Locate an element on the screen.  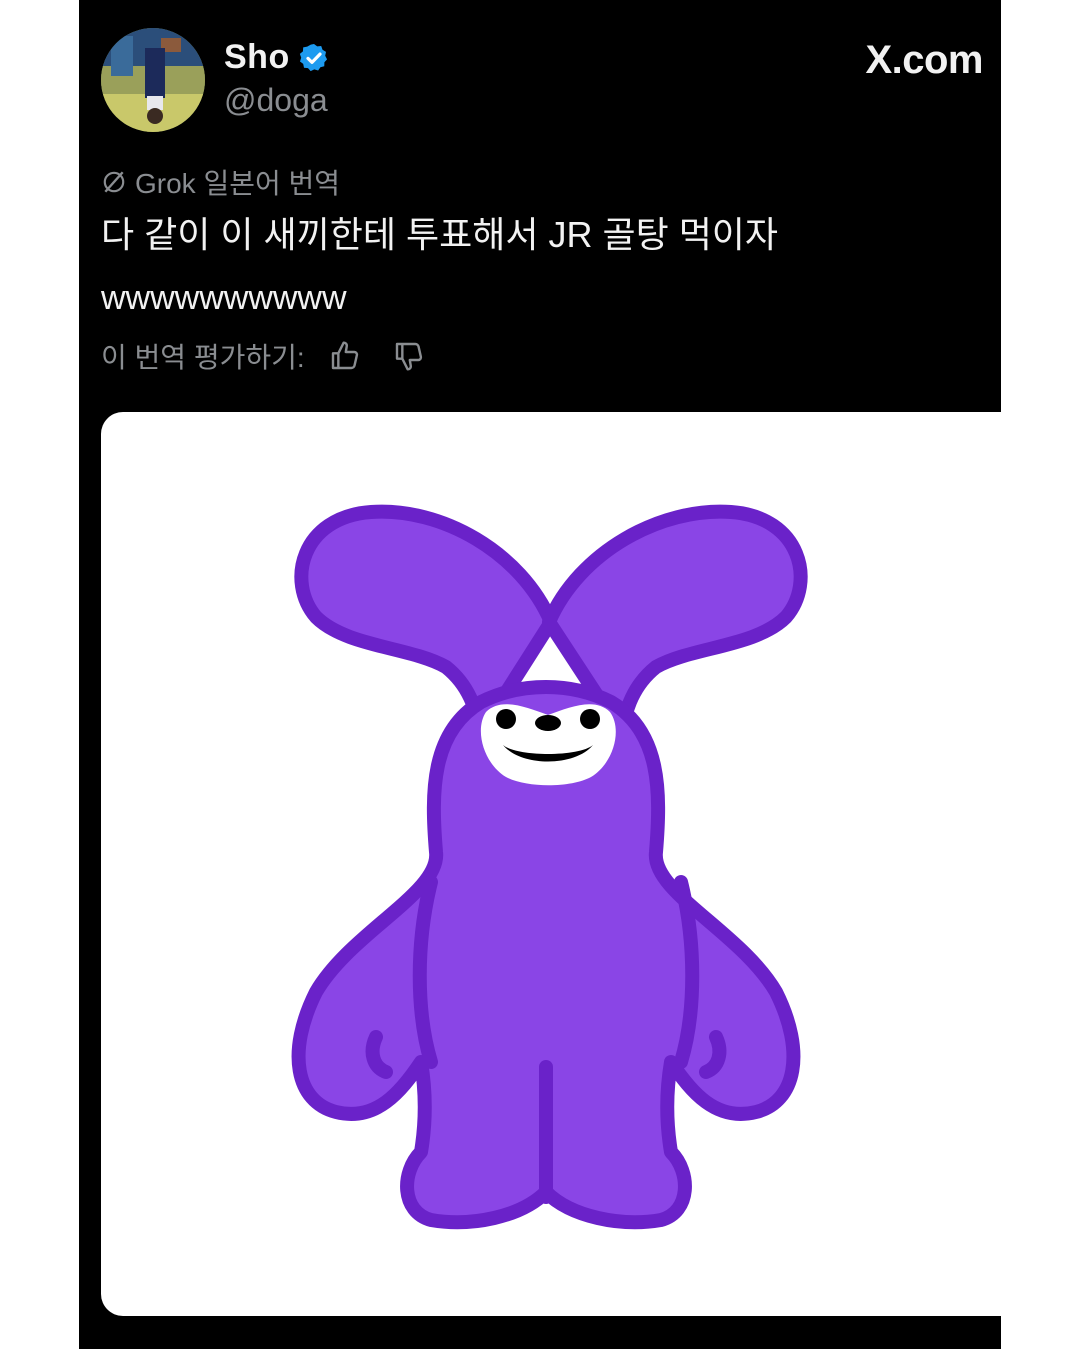
author-display-name: Sho is located at coordinates (257, 57).